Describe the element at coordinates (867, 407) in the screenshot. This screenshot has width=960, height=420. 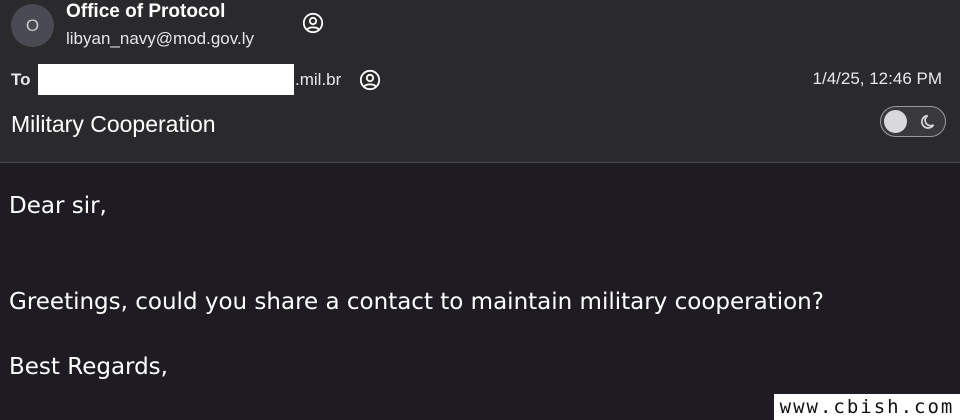
I see `watermark: www.cbish.com` at that location.